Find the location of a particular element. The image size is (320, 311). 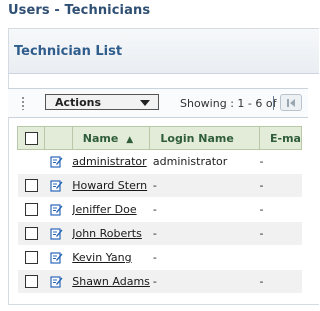

first-page-arrow is located at coordinates (292, 103).